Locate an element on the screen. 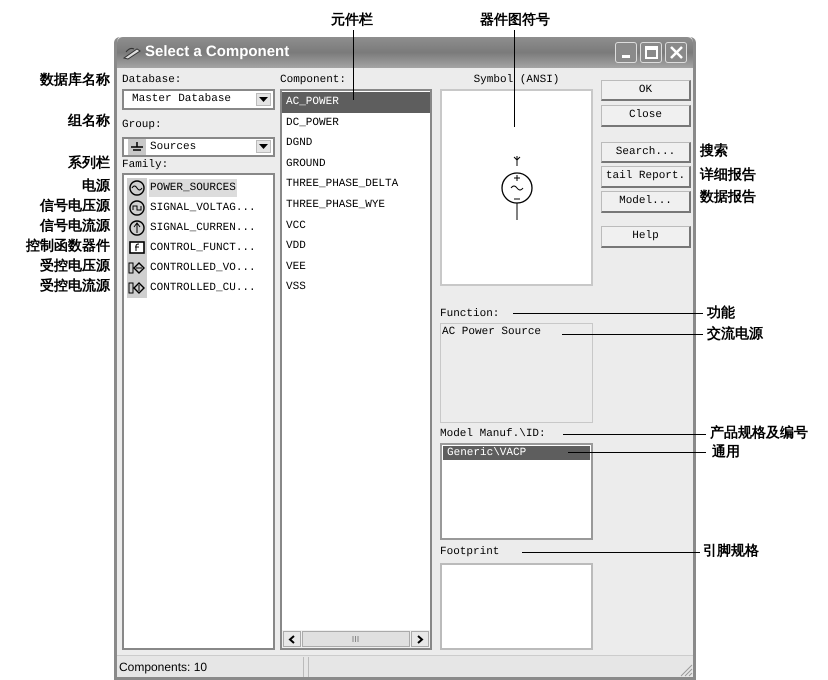 This screenshot has height=680, width=828. scroll-left-button is located at coordinates (292, 639).